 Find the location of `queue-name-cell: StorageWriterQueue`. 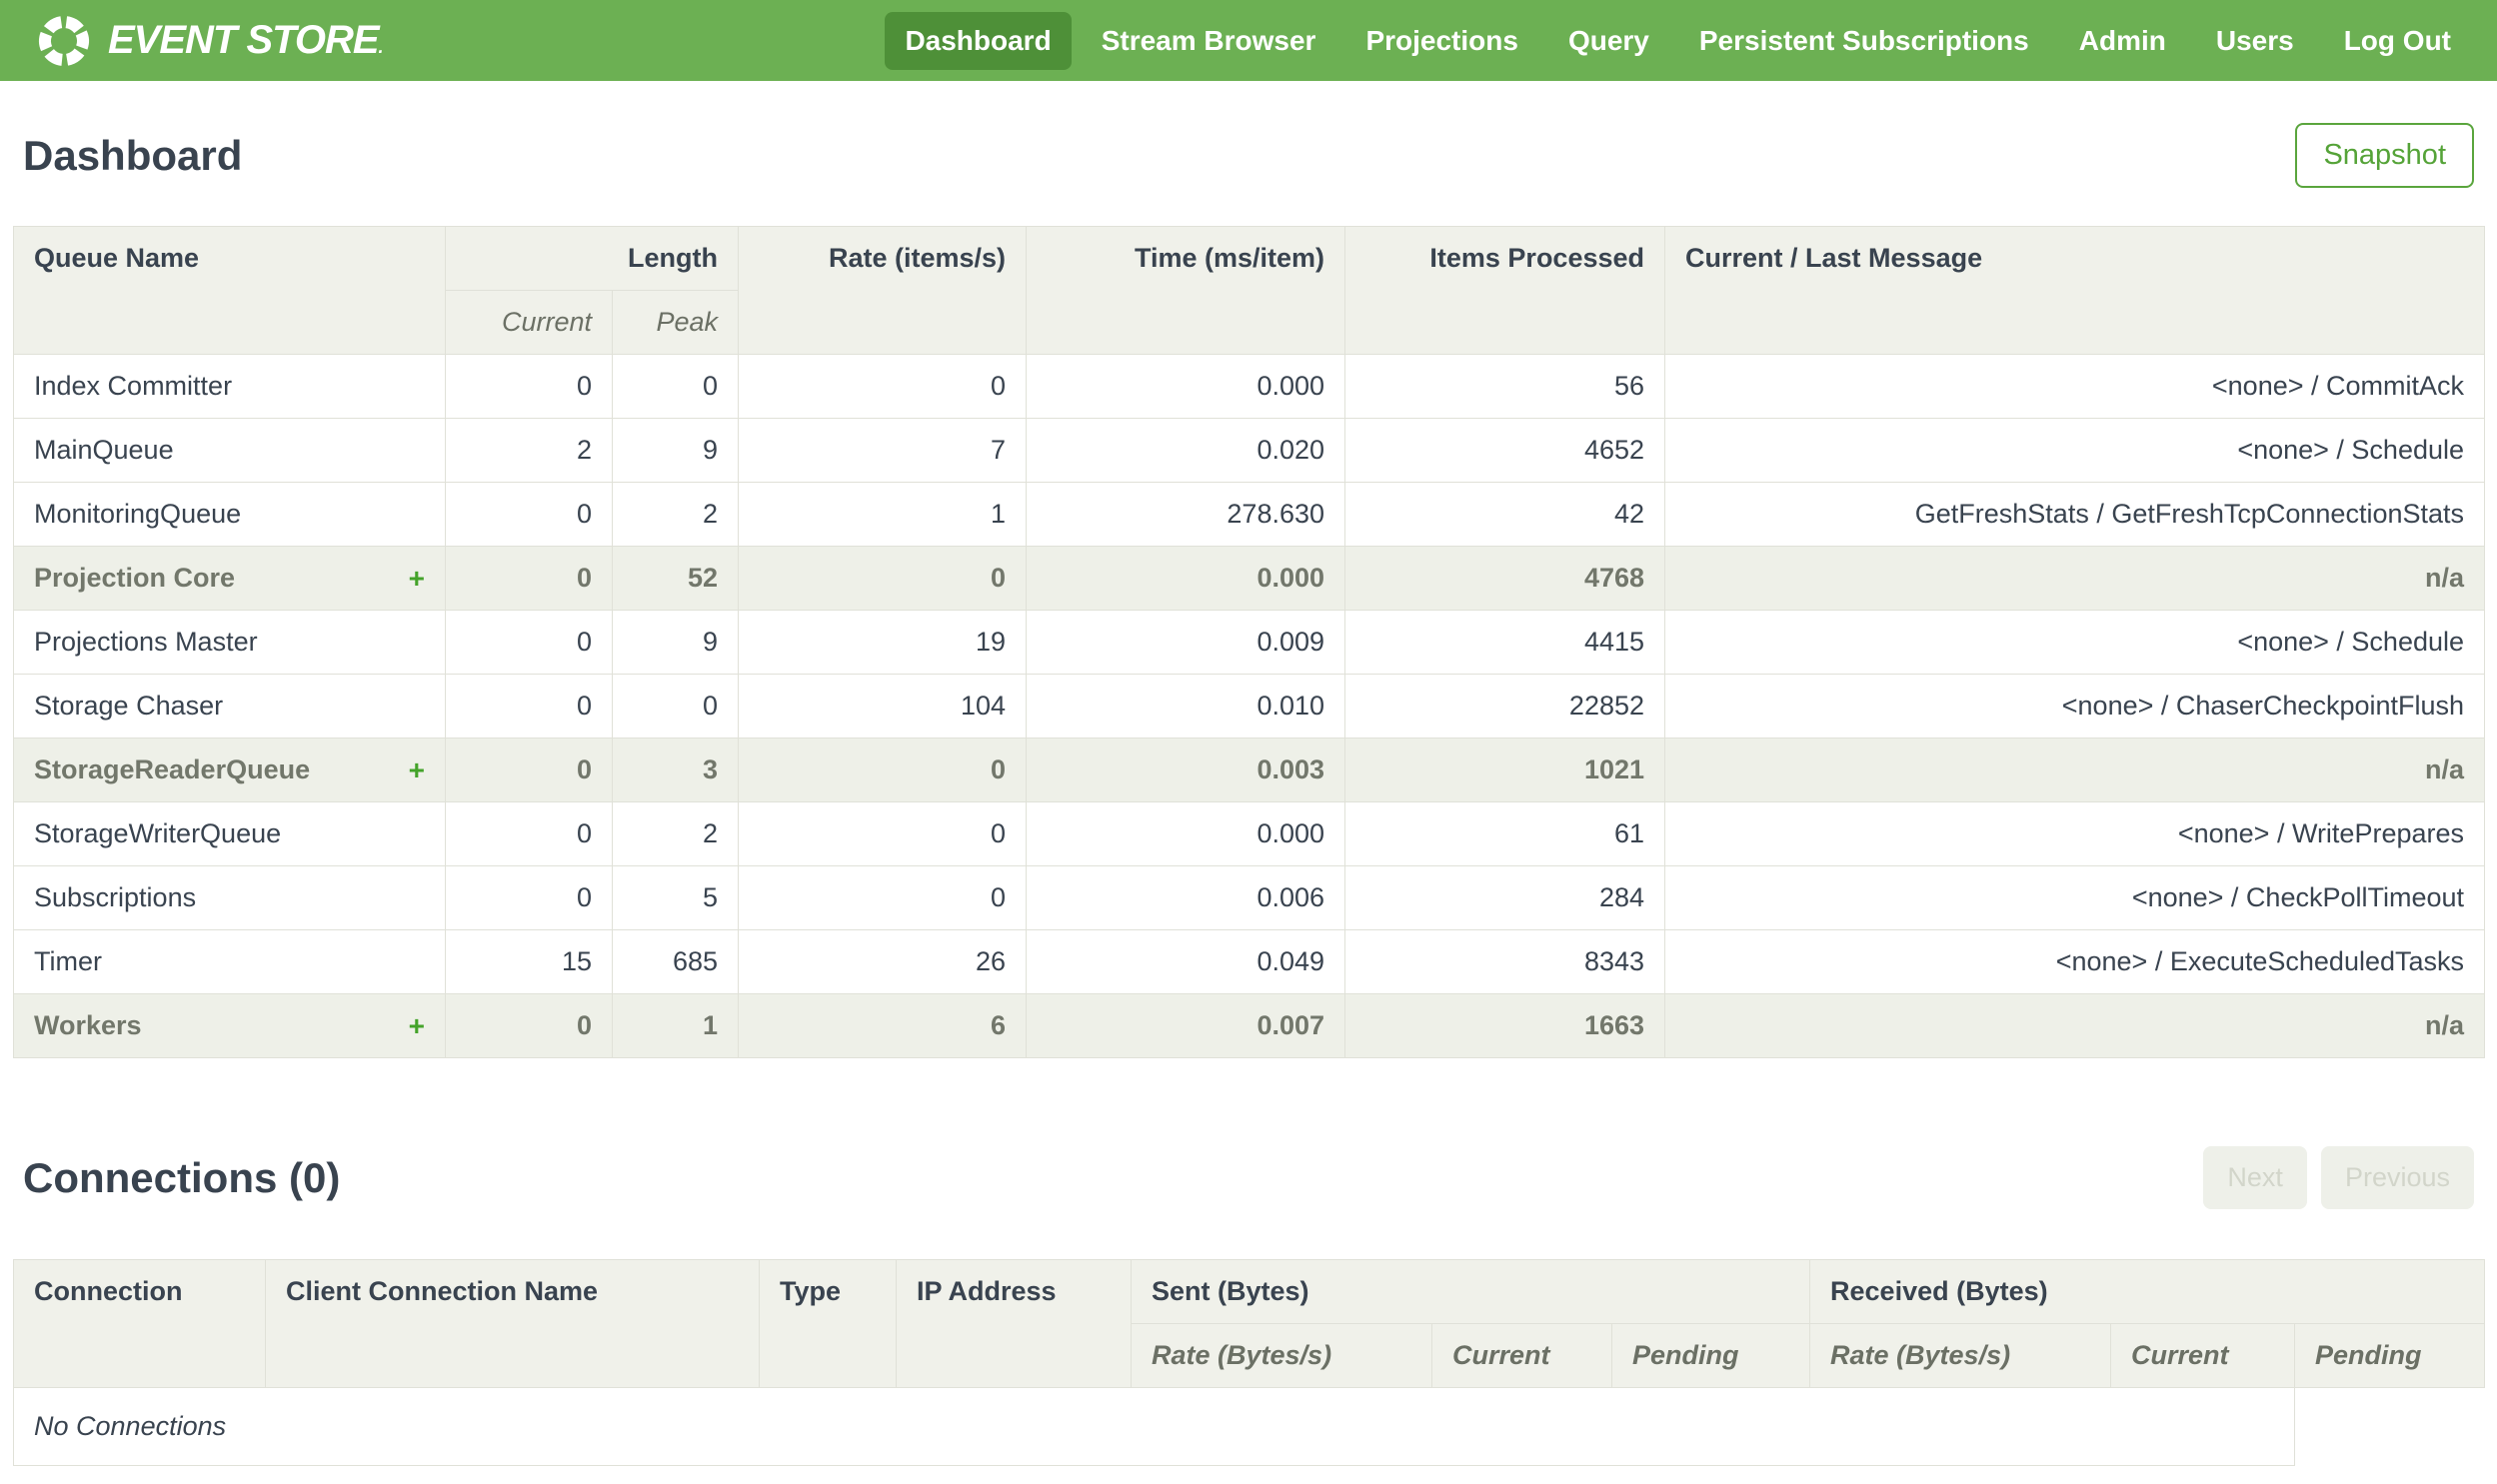

queue-name-cell: StorageWriterQueue is located at coordinates (229, 833).